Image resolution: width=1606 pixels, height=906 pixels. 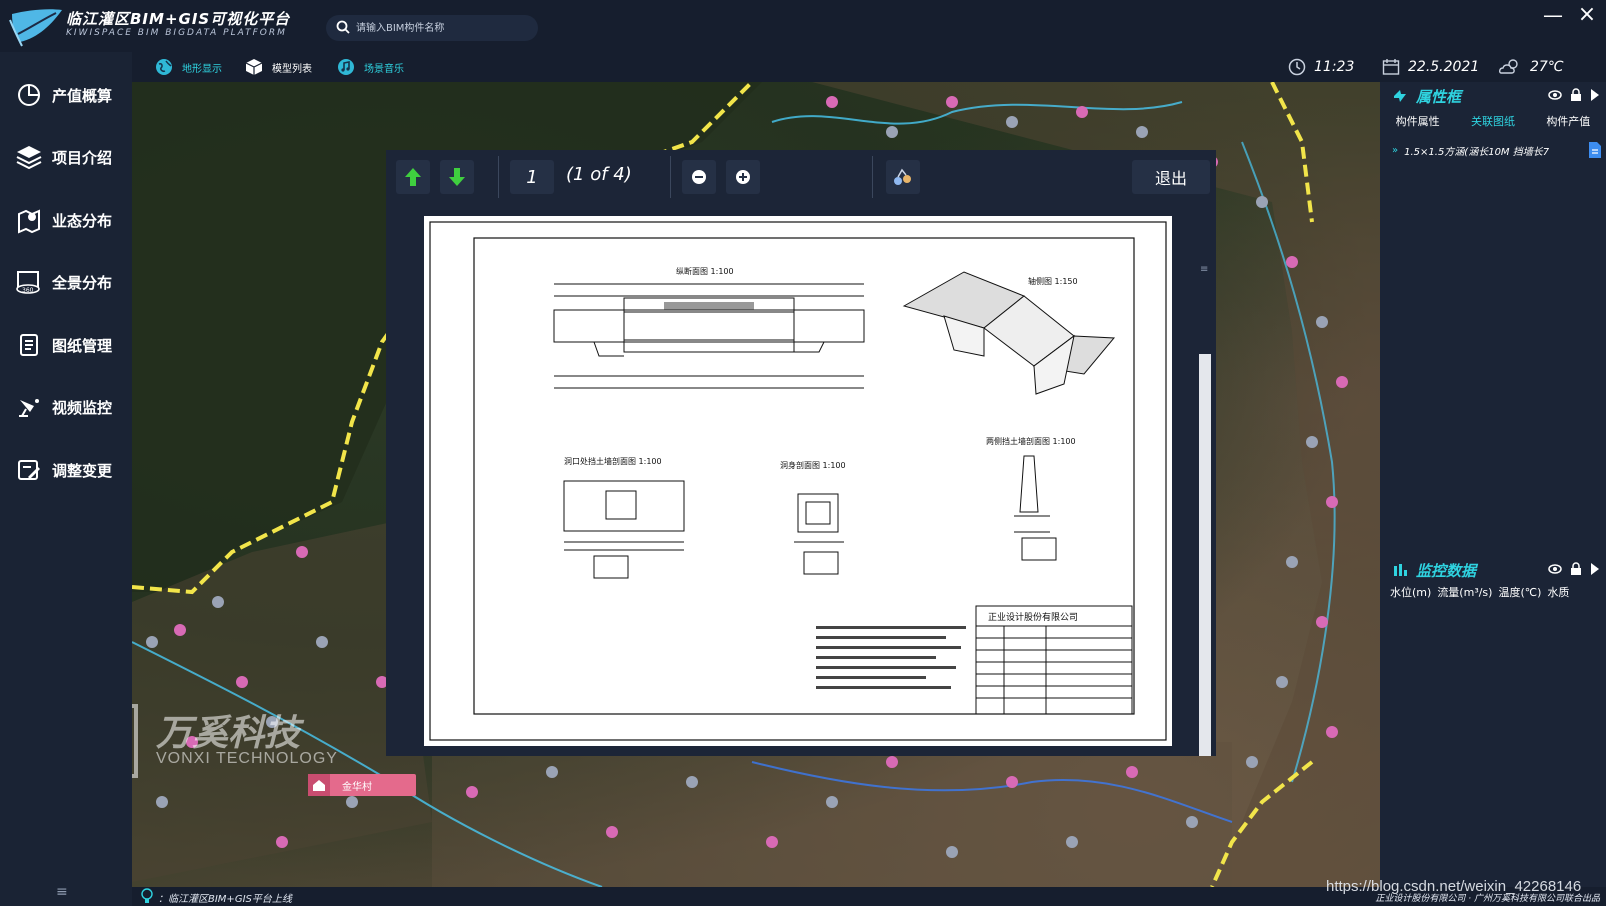 I want to click on scene-music-toggle: 场景音乐, so click(x=370, y=67).